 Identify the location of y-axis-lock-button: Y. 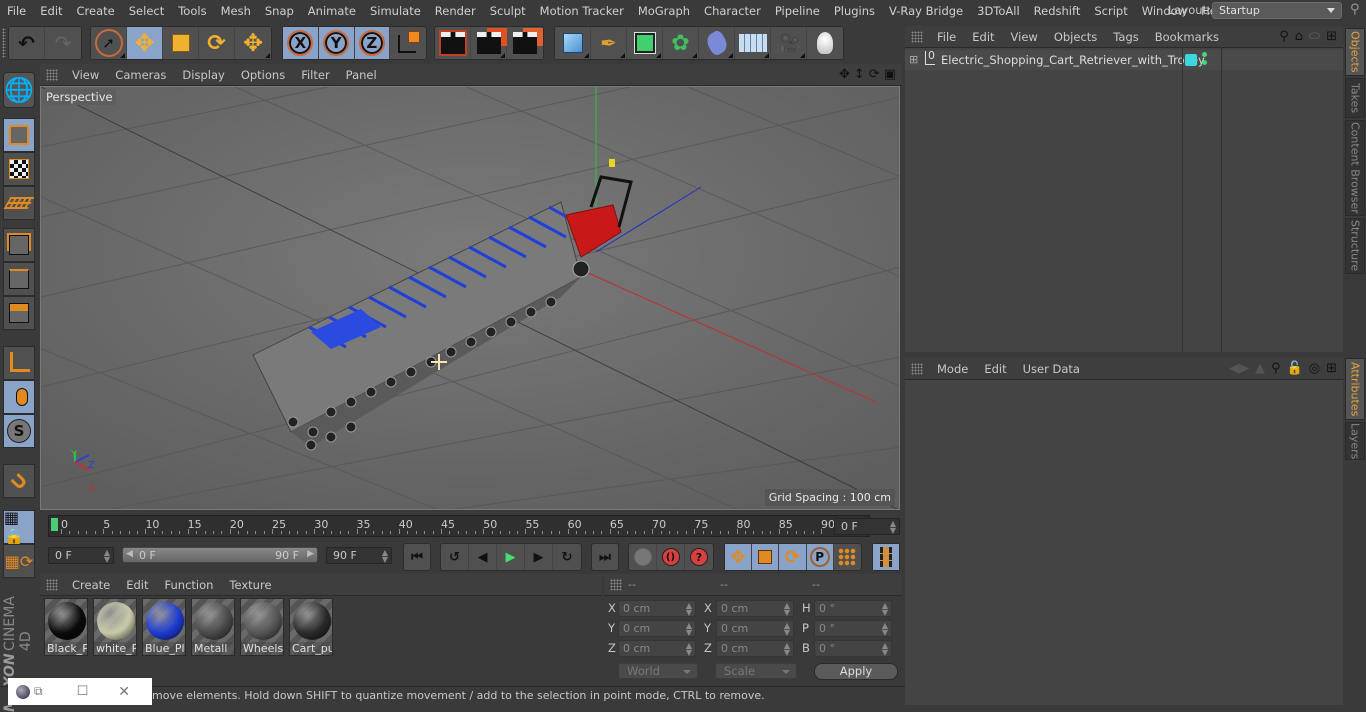
(336, 43).